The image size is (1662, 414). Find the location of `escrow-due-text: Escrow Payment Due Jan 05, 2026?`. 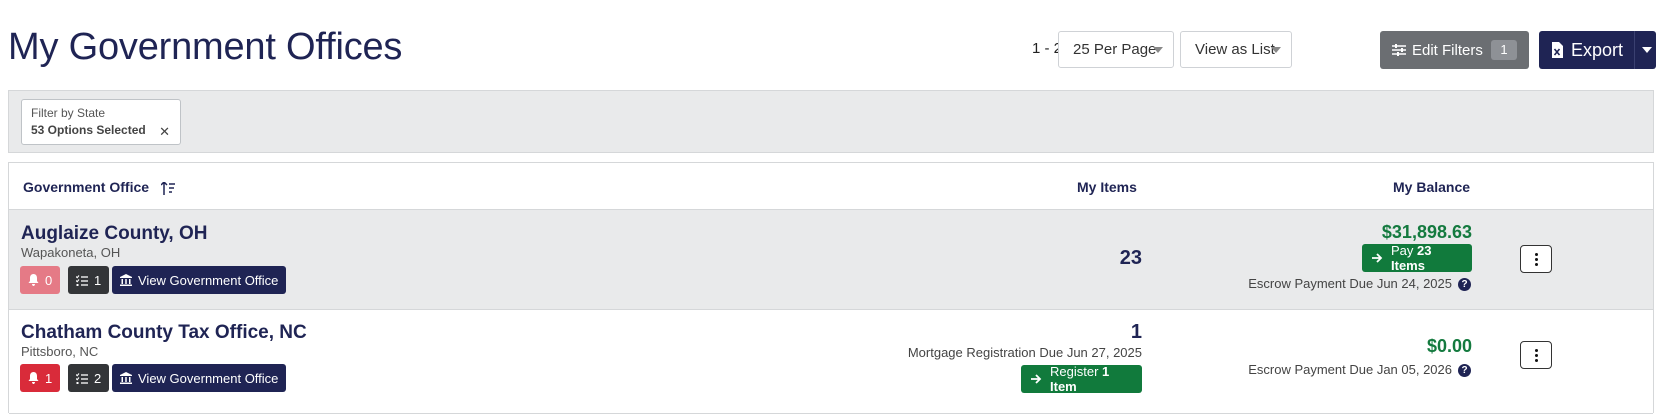

escrow-due-text: Escrow Payment Due Jan 05, 2026? is located at coordinates (1359, 370).